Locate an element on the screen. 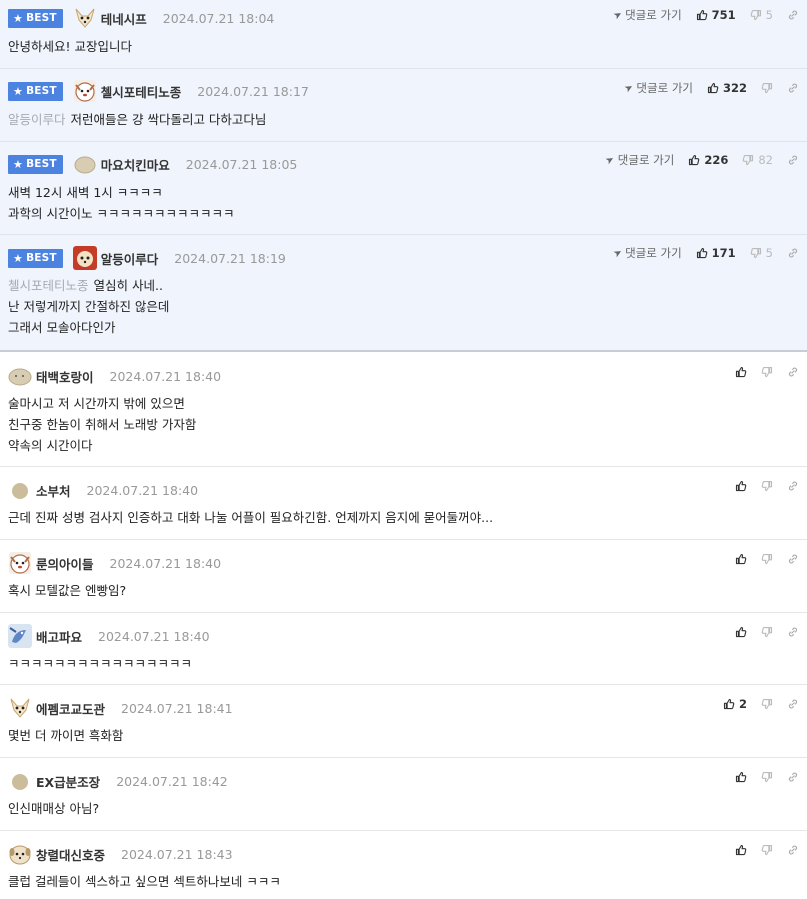 The image size is (807, 899). upvote-button: 2 is located at coordinates (735, 704).